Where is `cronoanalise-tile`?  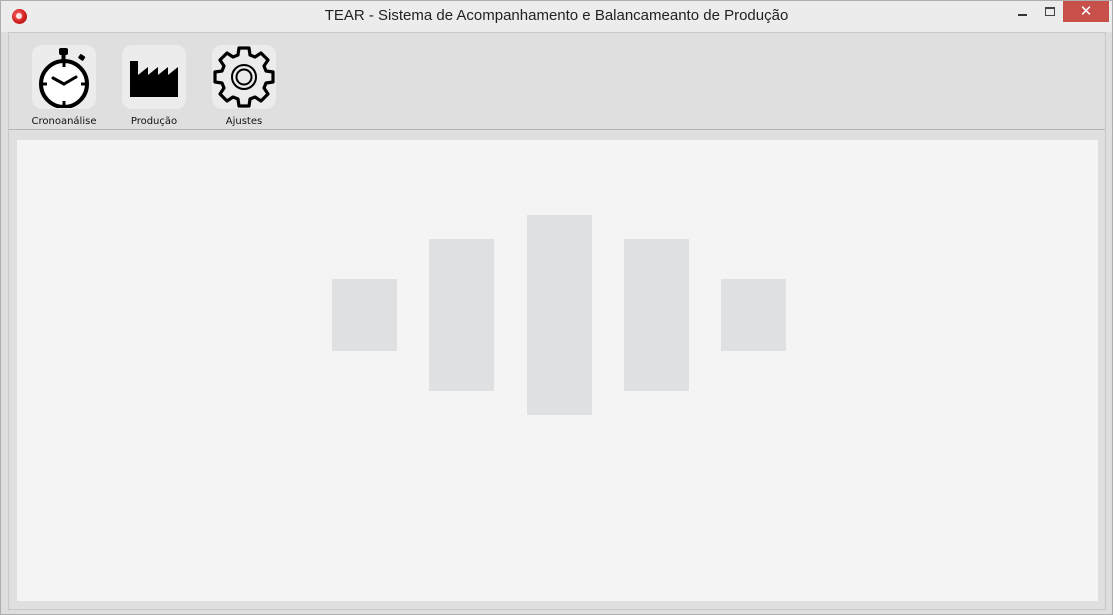
cronoanalise-tile is located at coordinates (64, 77).